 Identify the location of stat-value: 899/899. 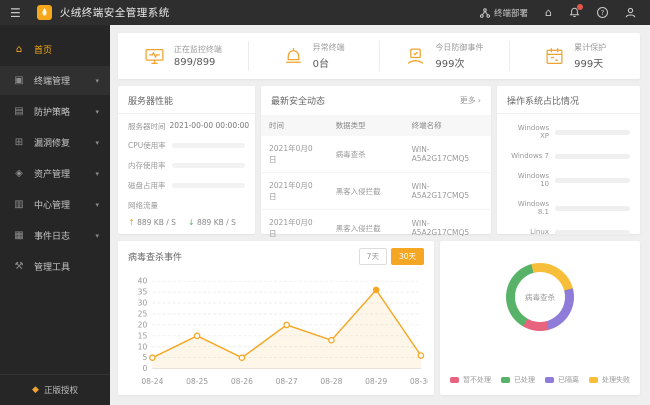
(194, 62).